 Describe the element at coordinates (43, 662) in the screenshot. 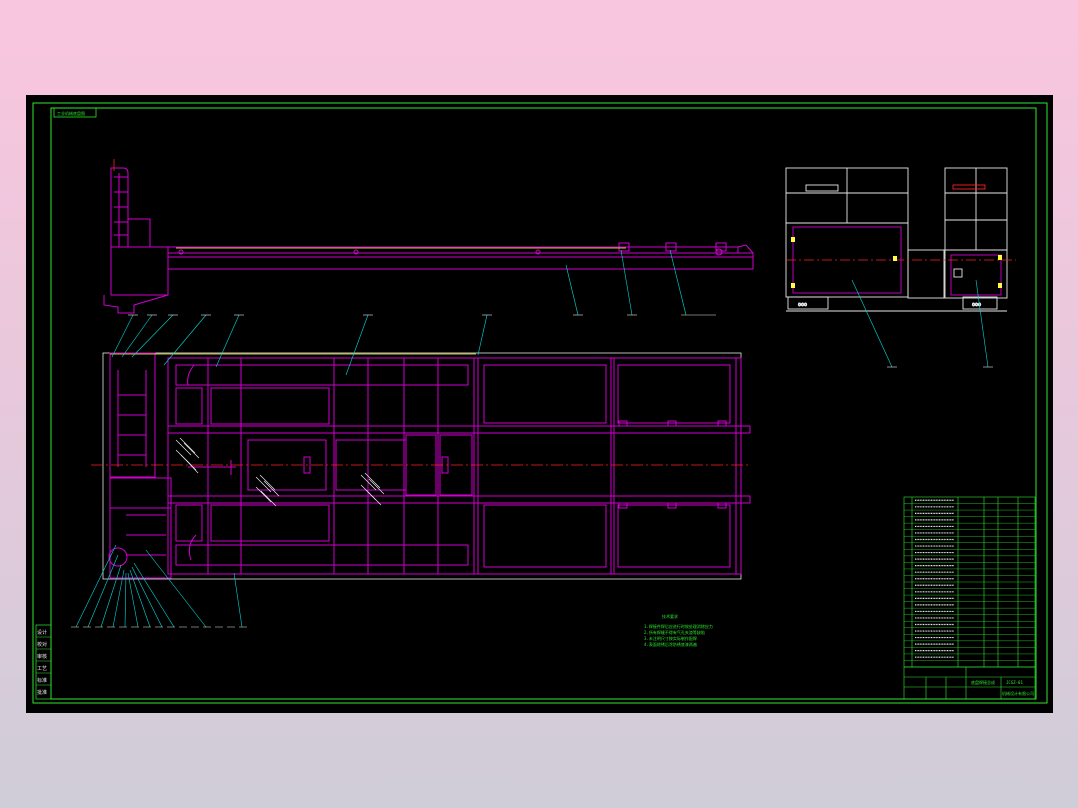

I see `left-side-strip: 设计 校对 审核 工艺 标准 批准` at that location.